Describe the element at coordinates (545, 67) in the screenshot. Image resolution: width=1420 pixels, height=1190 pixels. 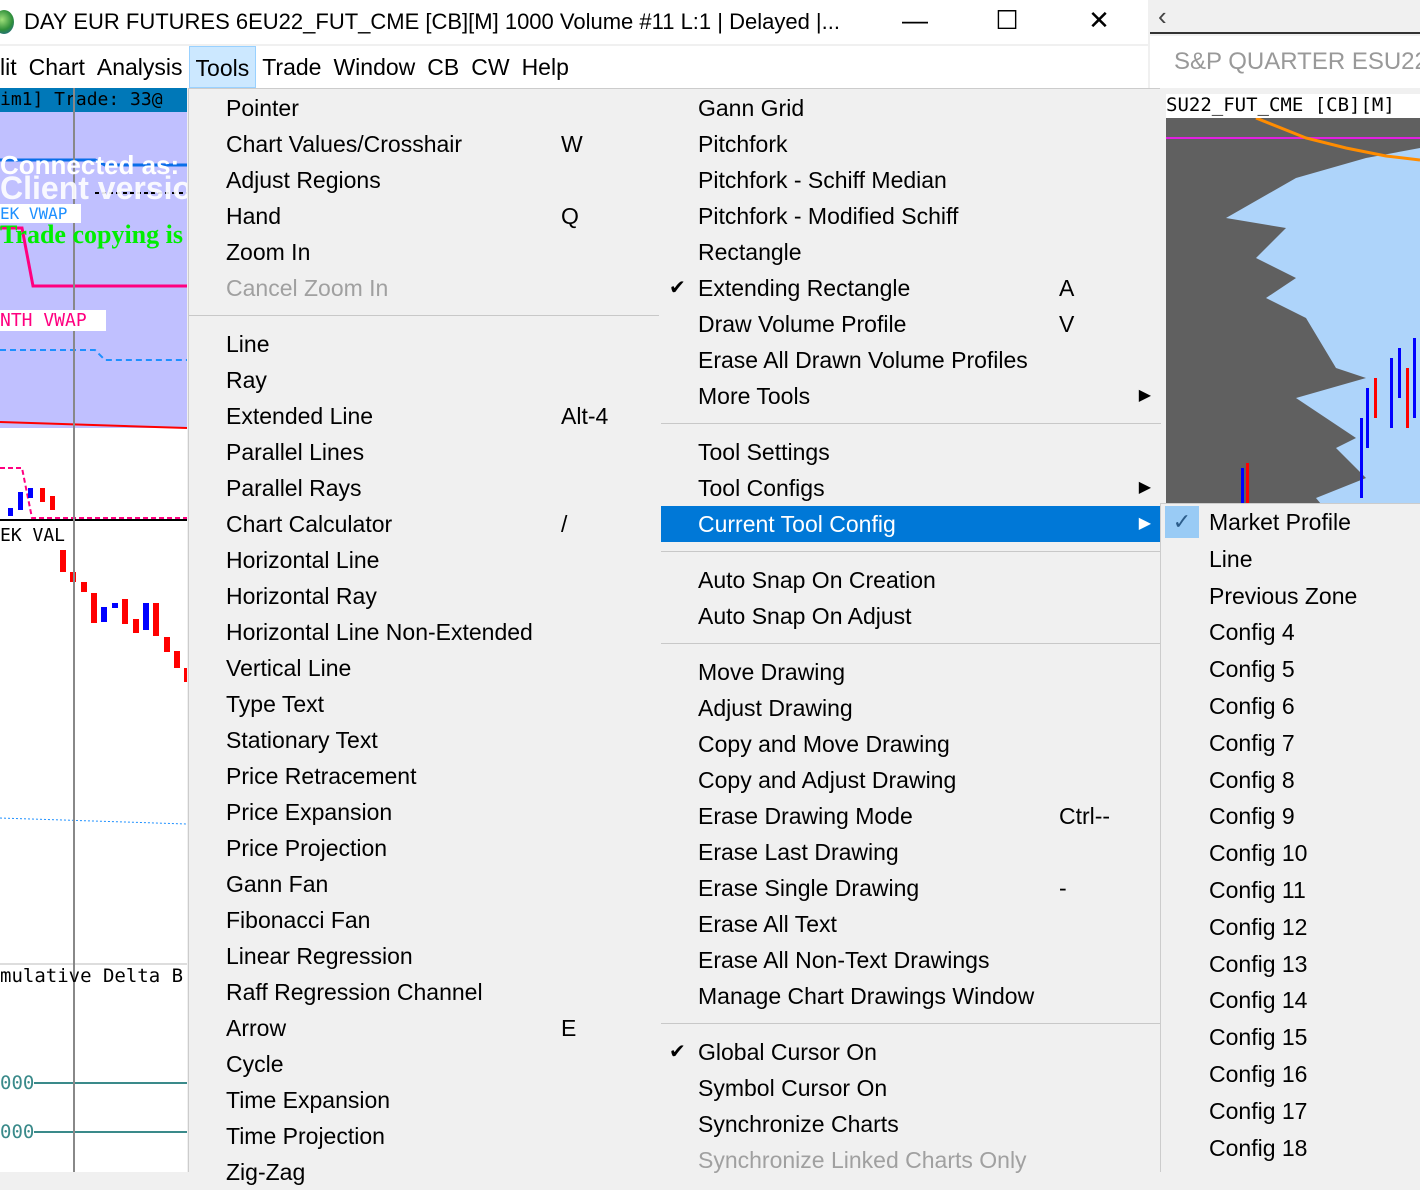
I see `menu-help: Help` at that location.